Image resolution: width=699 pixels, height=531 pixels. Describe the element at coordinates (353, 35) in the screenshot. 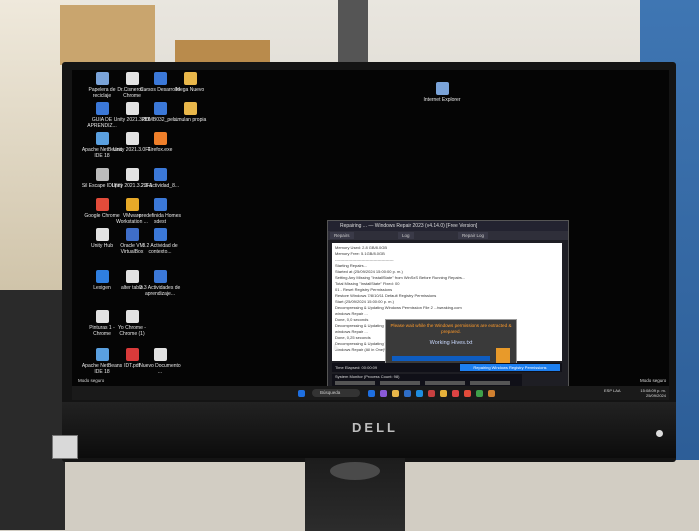

I see `pillar` at that location.